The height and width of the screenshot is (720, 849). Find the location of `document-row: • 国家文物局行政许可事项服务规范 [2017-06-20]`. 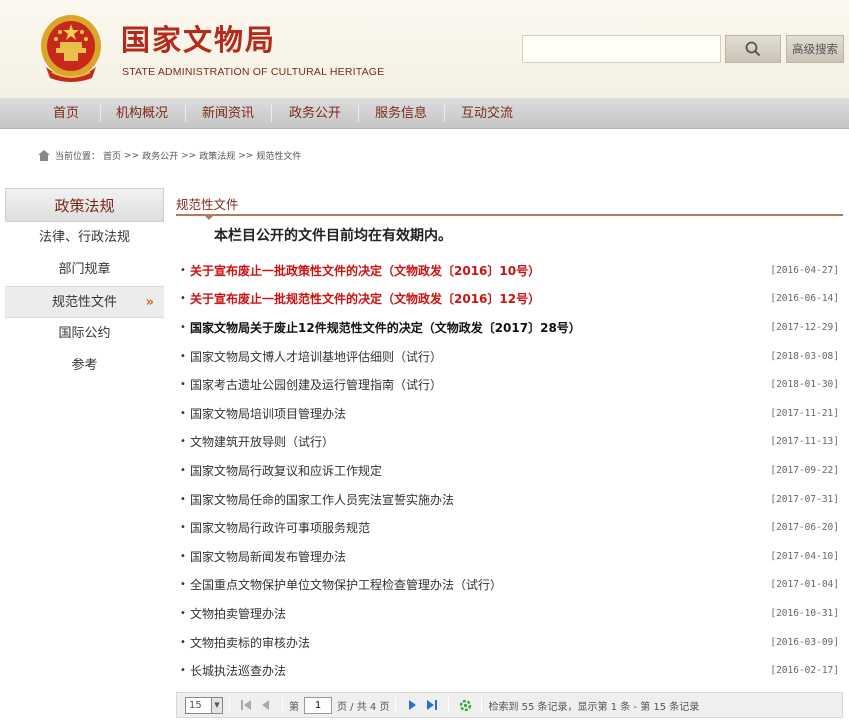

document-row: • 国家文物局行政许可事项服务规范 [2017-06-20] is located at coordinates (509, 527).